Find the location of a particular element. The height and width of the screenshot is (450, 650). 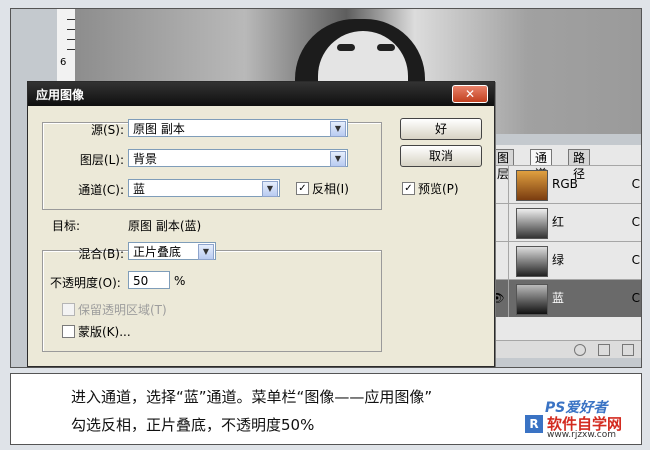

ok-button: 好 is located at coordinates (441, 129).